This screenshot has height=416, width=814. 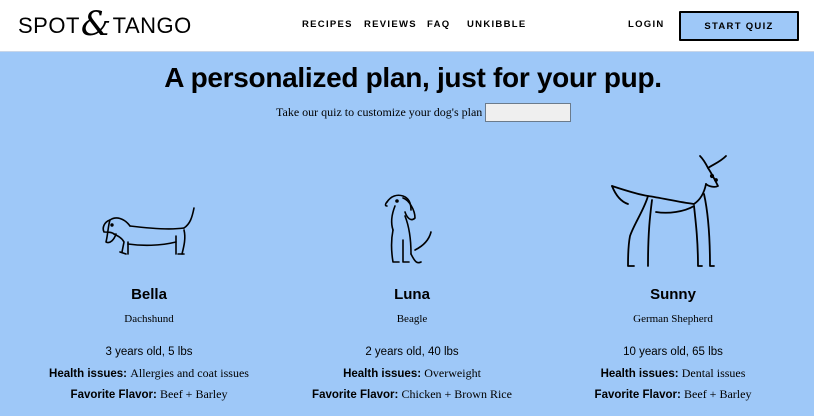 I want to click on dog-age-weight: 3 years old, 5 lbs, so click(x=149, y=352).